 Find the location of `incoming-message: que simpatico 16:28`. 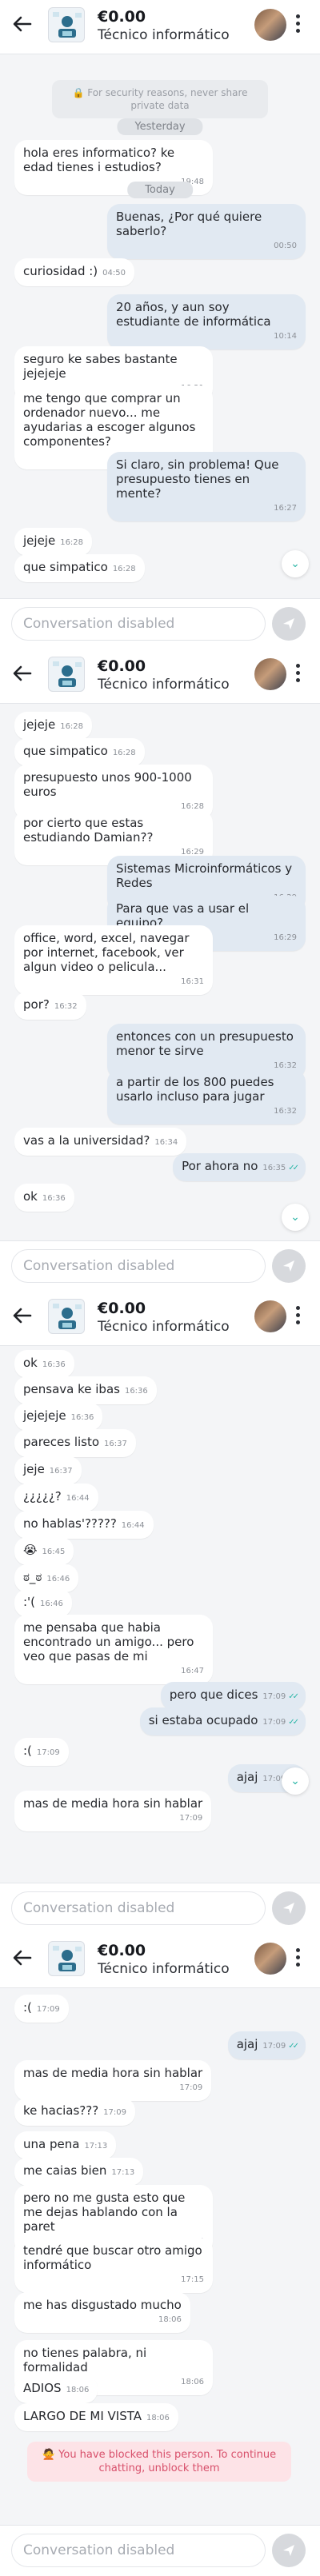

incoming-message: que simpatico 16:28 is located at coordinates (79, 752).